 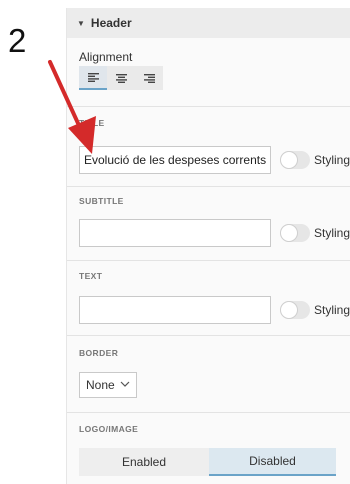 I want to click on step-number: 2, so click(x=17, y=40).